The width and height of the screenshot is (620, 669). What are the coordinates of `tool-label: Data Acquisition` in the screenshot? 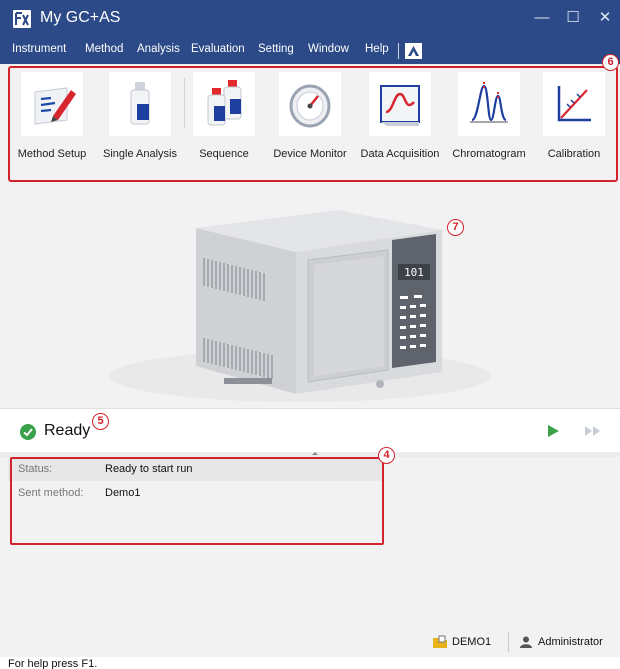 It's located at (400, 154).